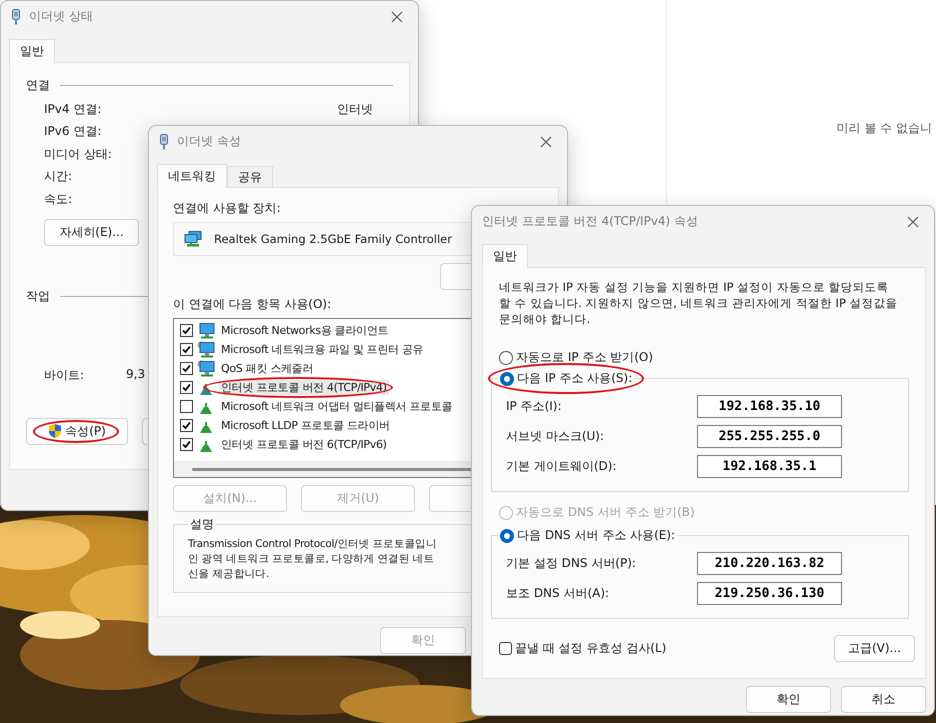 This screenshot has height=723, width=936. Describe the element at coordinates (574, 378) in the screenshot. I see `radio-label: 다음 IP 주소 사용(S):` at that location.